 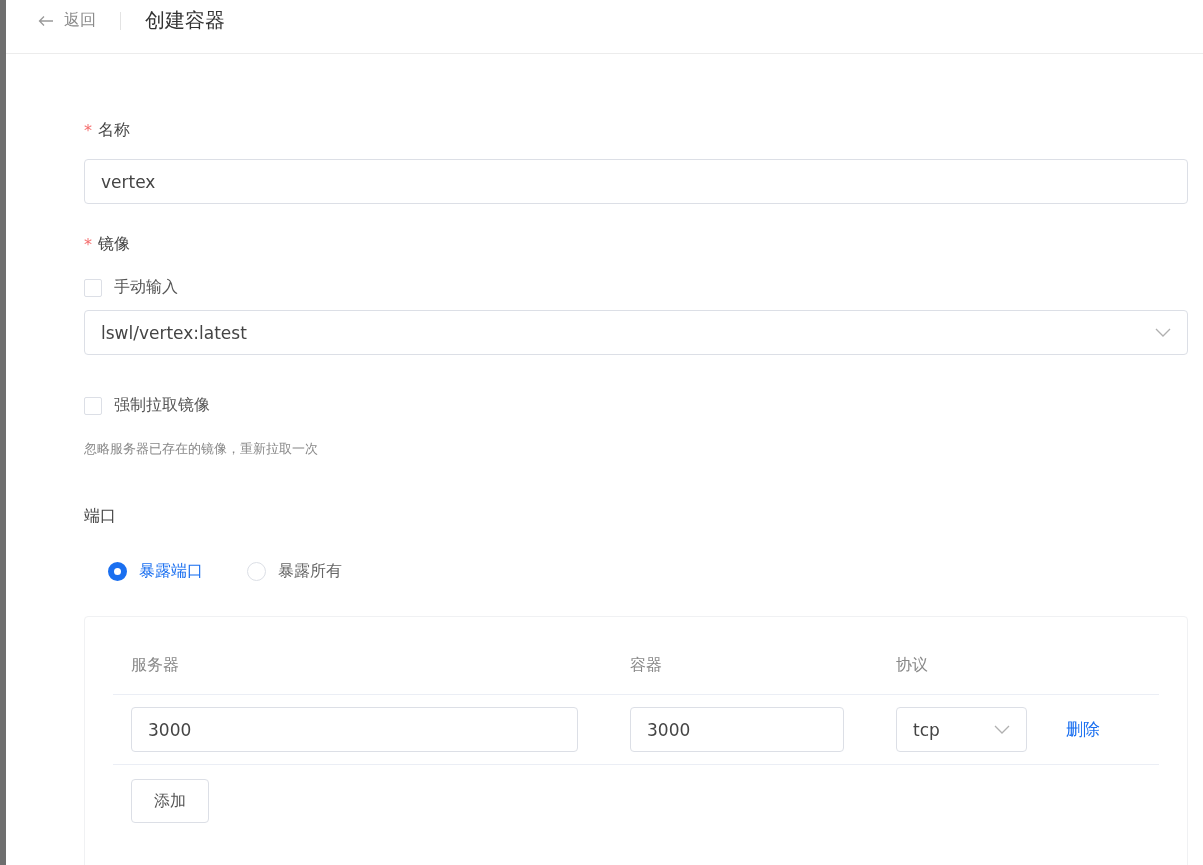 What do you see at coordinates (354, 729) in the screenshot?
I see `server-port-input: 3000` at bounding box center [354, 729].